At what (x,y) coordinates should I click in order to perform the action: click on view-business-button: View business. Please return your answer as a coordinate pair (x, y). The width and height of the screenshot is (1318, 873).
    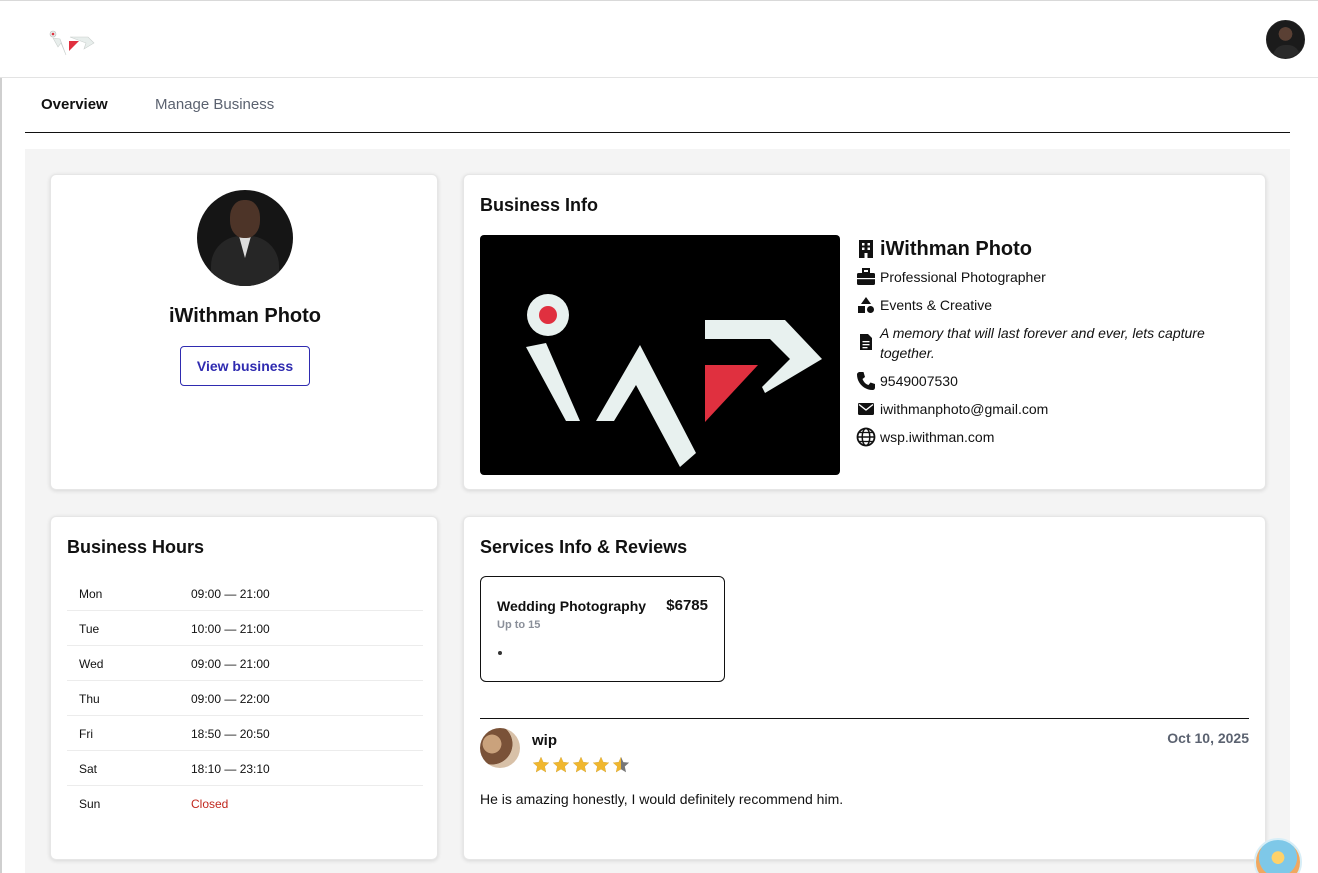
    Looking at the image, I should click on (245, 366).